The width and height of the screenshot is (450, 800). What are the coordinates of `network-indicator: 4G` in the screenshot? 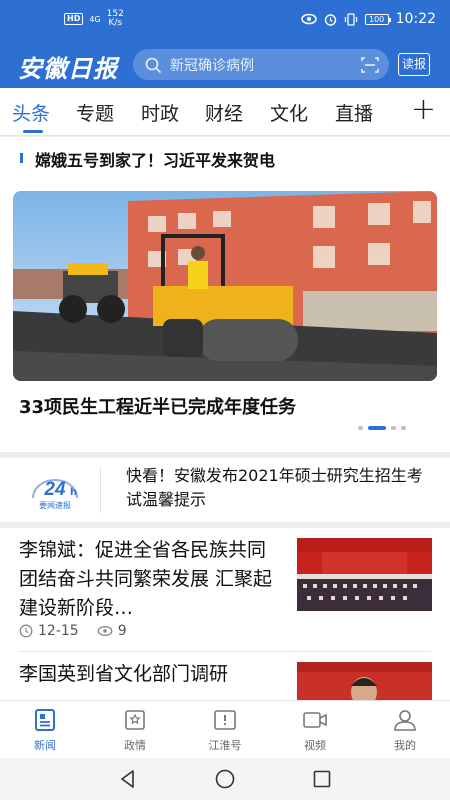 It's located at (95, 19).